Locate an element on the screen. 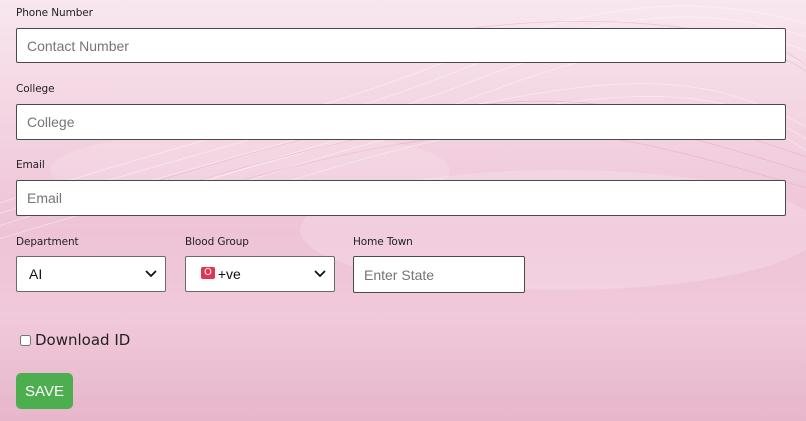  email-label: Email is located at coordinates (30, 165).